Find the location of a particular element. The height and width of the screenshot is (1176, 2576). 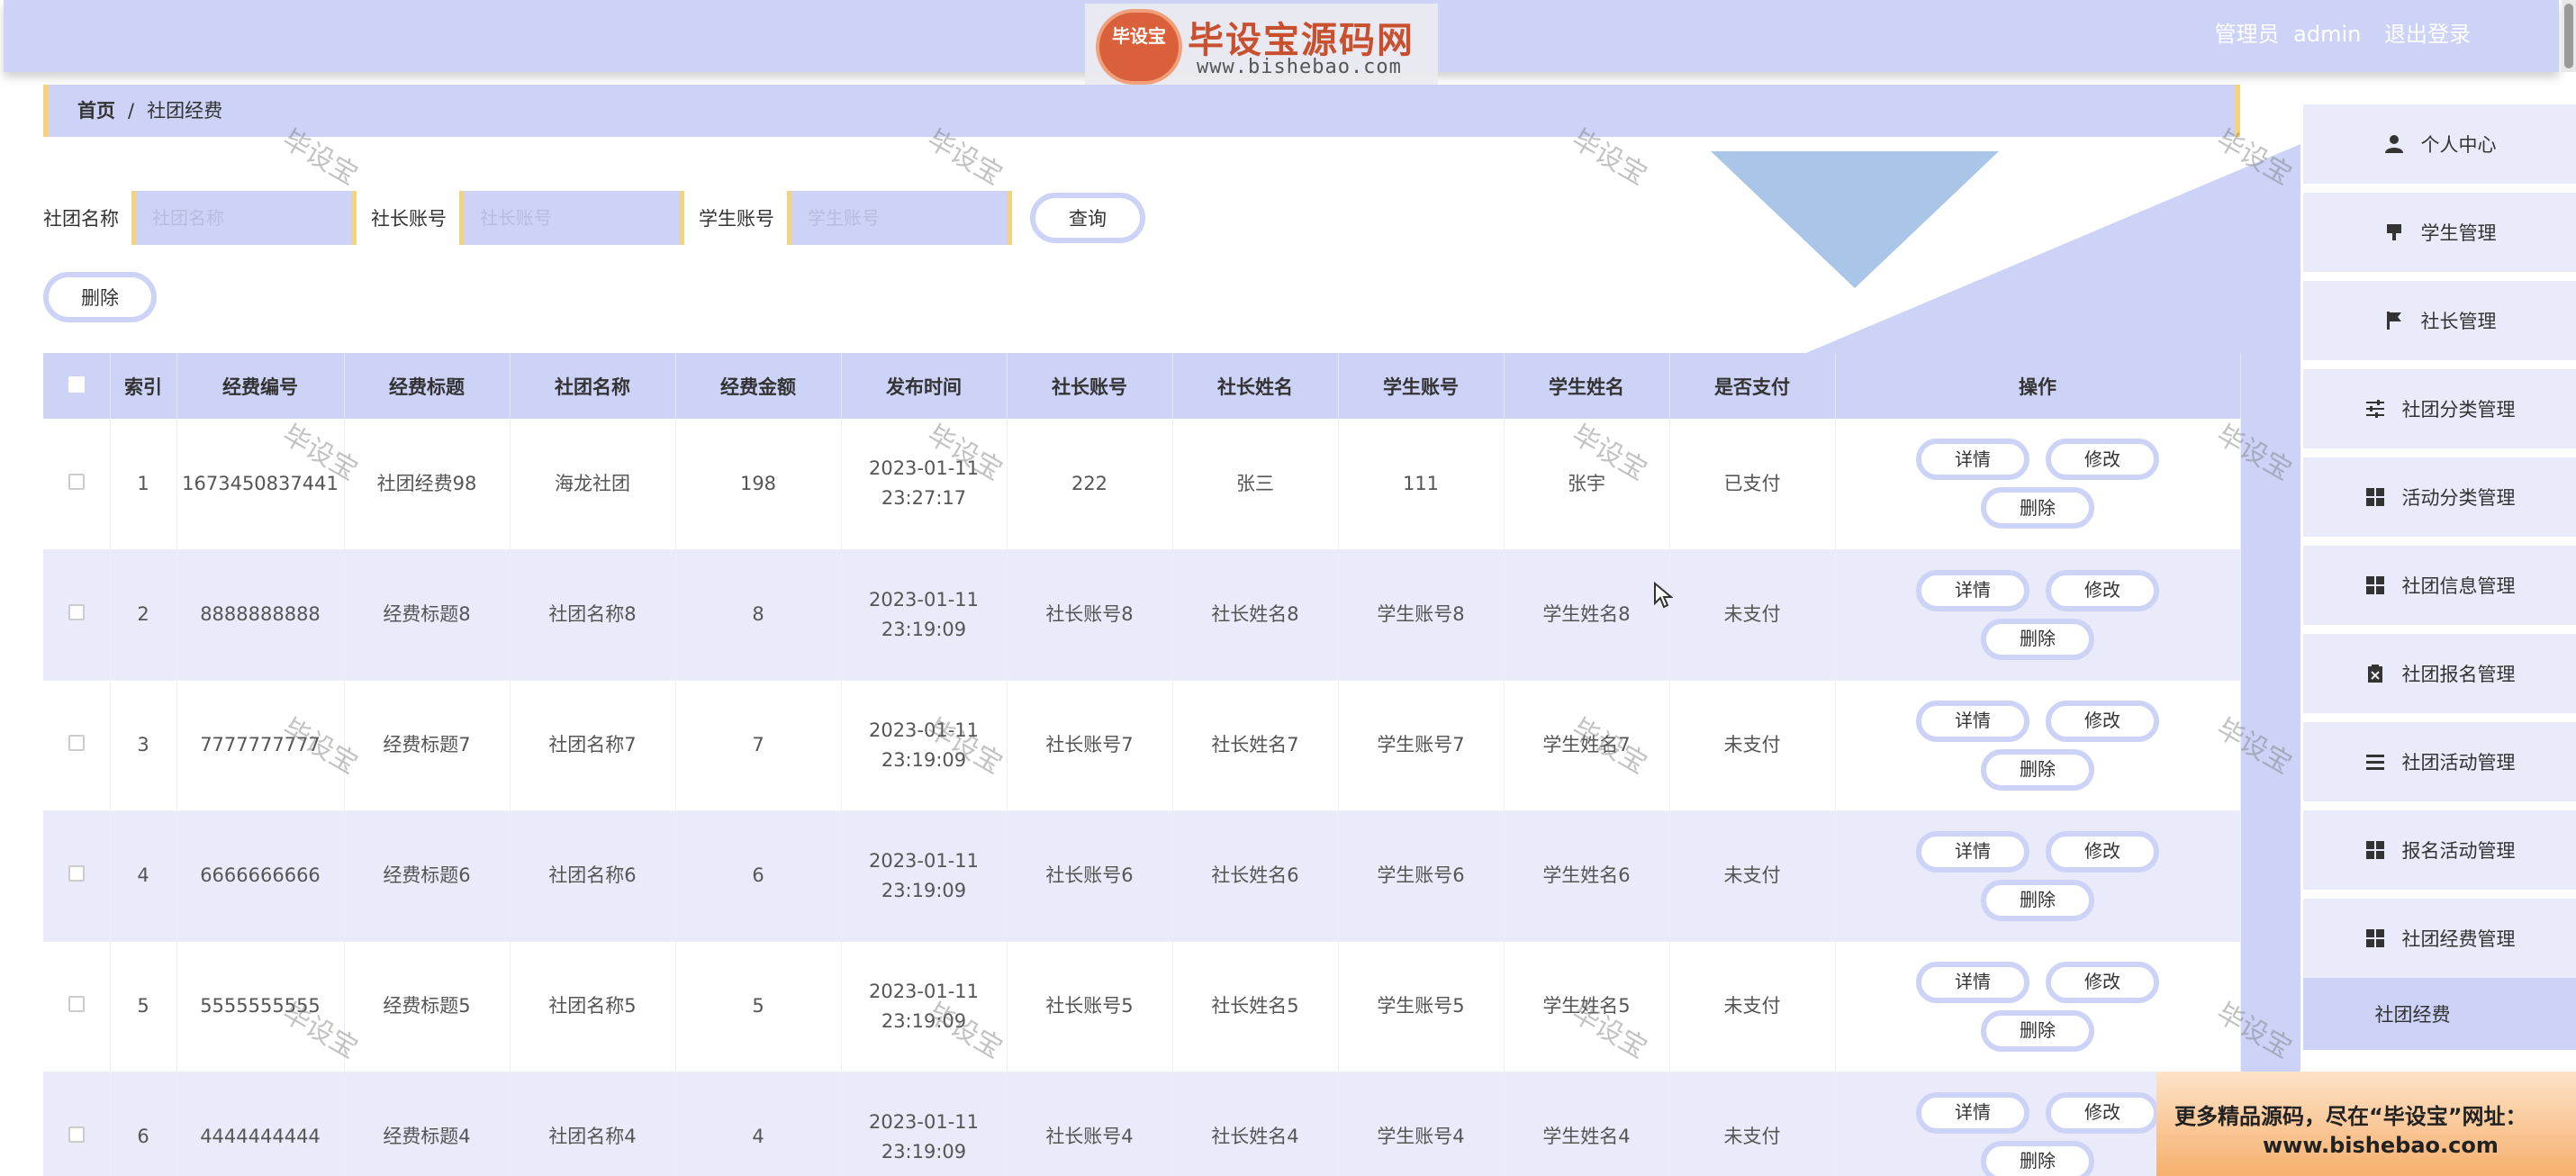

cell-text: 学生账号4 is located at coordinates (1421, 1136).